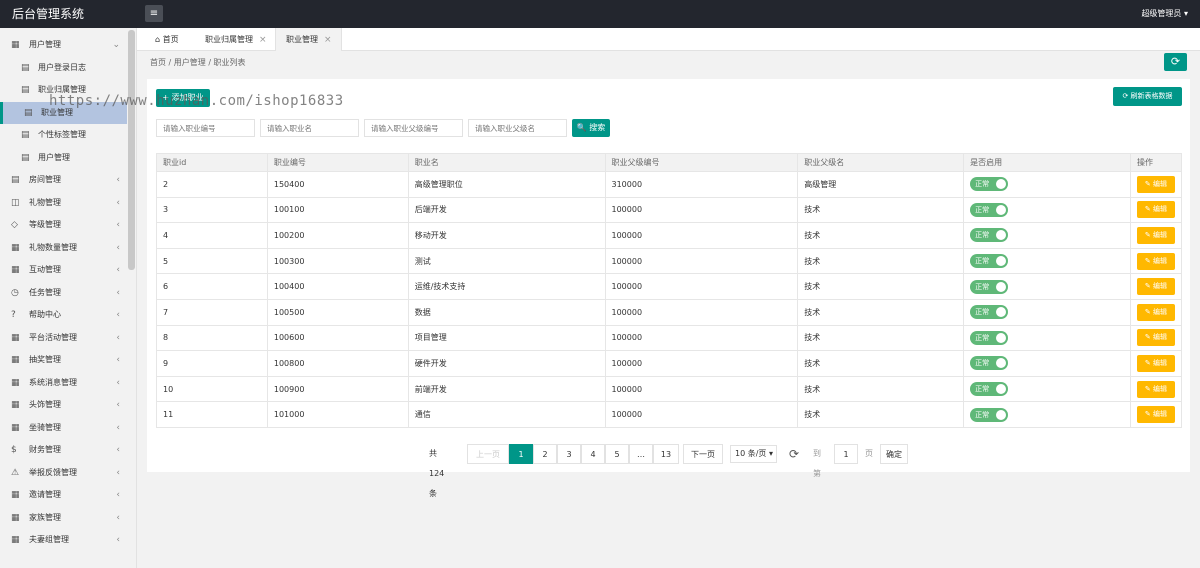 The width and height of the screenshot is (1200, 568). Describe the element at coordinates (63, 45) in the screenshot. I see `sidebar-item: ▦ 用户管理 ⌄` at that location.